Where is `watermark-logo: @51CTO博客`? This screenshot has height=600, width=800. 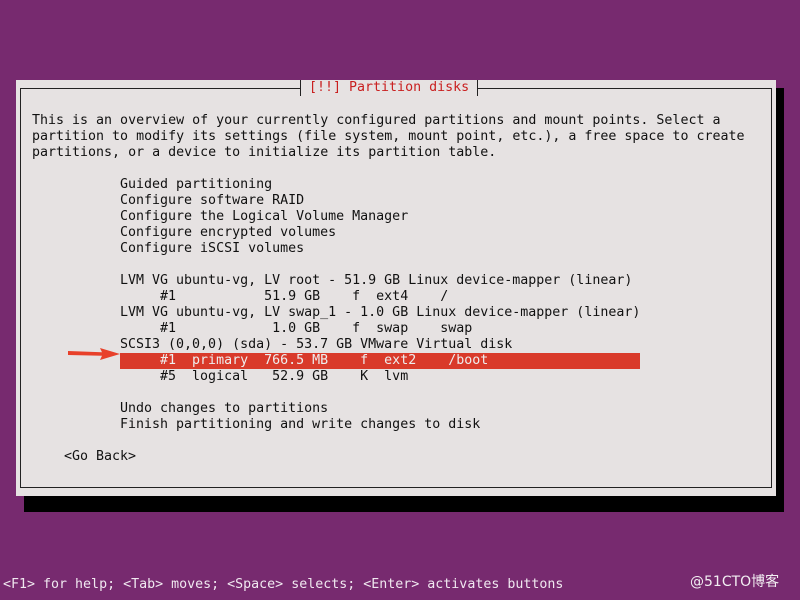 watermark-logo: @51CTO博客 is located at coordinates (735, 582).